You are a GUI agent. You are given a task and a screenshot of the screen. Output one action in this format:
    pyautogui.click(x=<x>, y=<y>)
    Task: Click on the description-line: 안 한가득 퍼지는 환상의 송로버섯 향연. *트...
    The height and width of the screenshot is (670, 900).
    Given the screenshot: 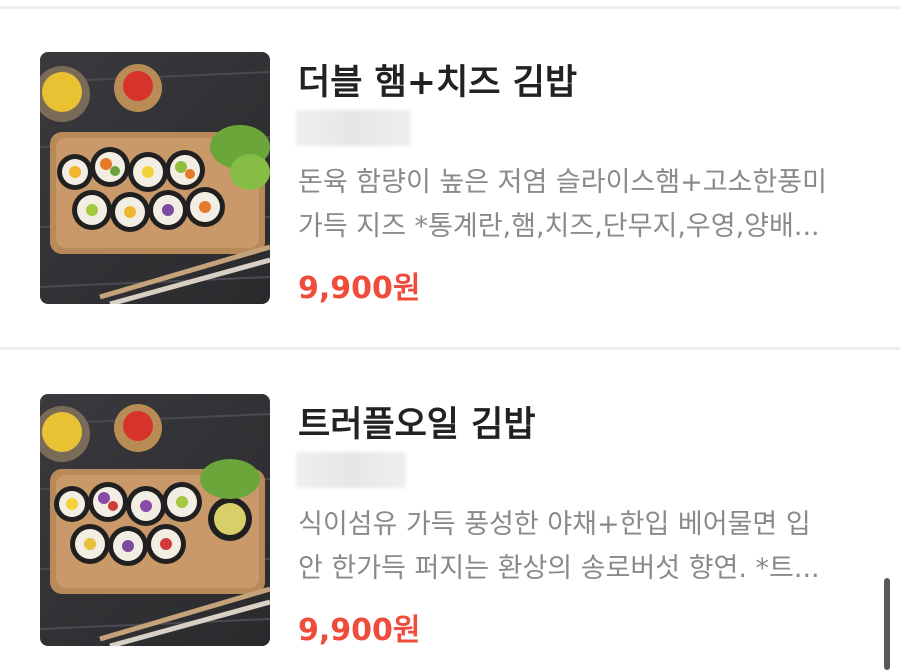 What is the action you would take?
    pyautogui.click(x=559, y=568)
    